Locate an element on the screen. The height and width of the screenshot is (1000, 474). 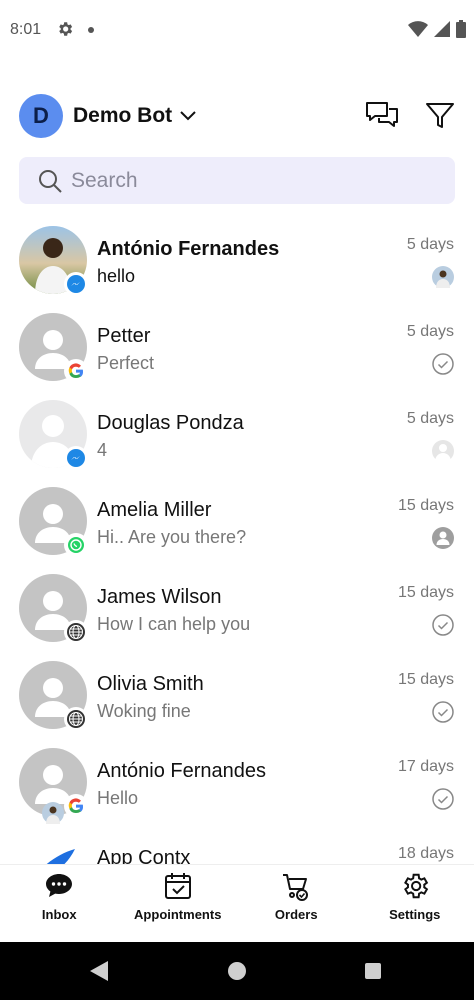
battery-icon is located at coordinates (461, 29).